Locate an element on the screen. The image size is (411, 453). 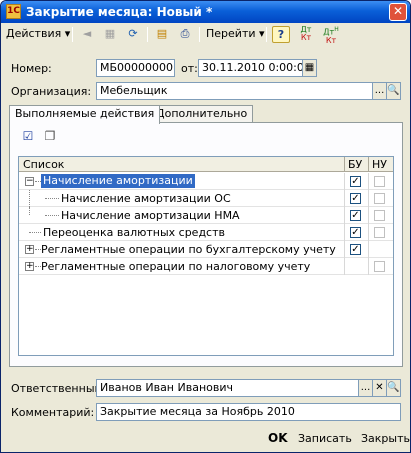
number-field: МБ000000001 is located at coordinates (135, 68).